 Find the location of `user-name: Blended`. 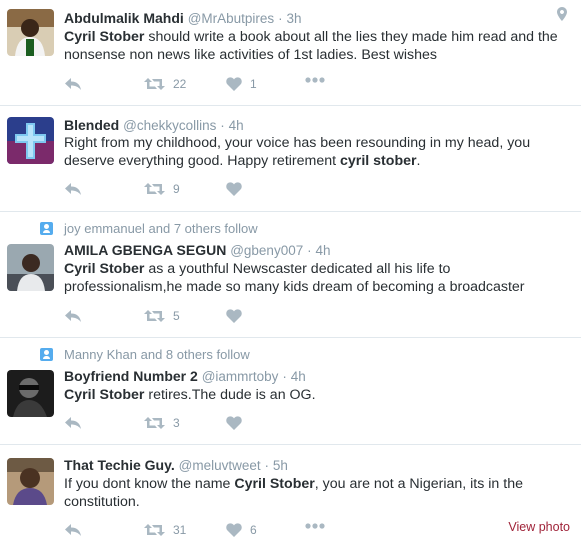

user-name: Blended is located at coordinates (91, 125).